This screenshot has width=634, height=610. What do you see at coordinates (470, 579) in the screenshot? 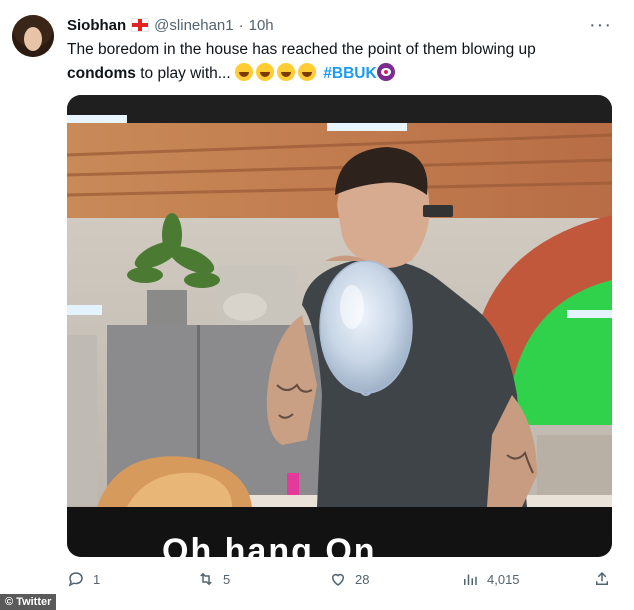
I see `views-chart-icon` at bounding box center [470, 579].